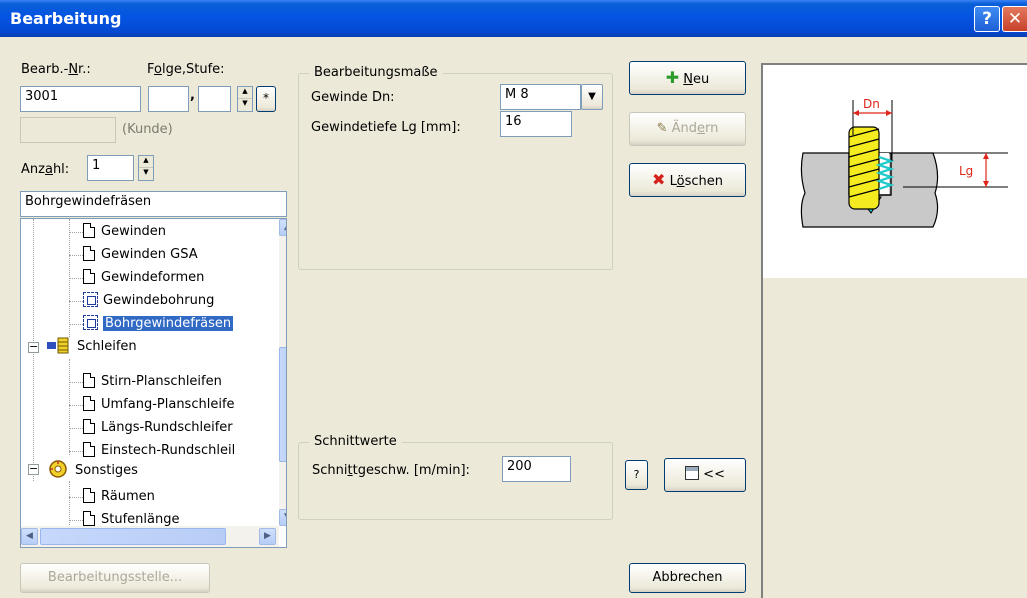  What do you see at coordinates (107, 346) in the screenshot?
I see `tree-item-label: Schleifen` at bounding box center [107, 346].